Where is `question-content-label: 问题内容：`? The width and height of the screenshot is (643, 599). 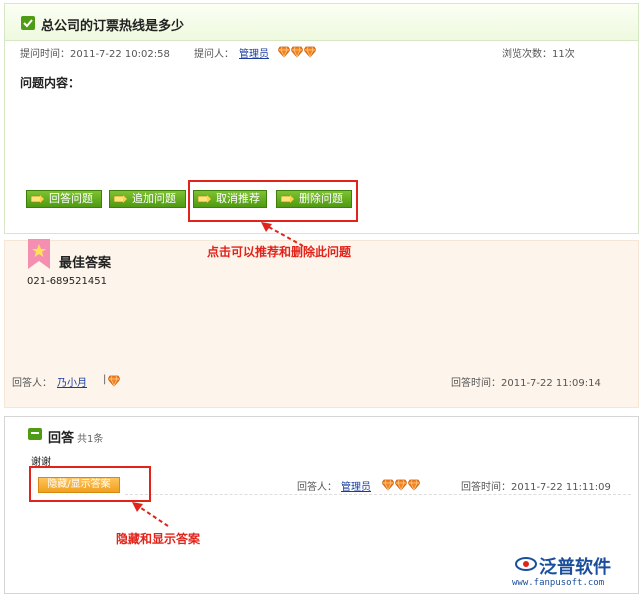
question-content-label: 问题内容： is located at coordinates (50, 83).